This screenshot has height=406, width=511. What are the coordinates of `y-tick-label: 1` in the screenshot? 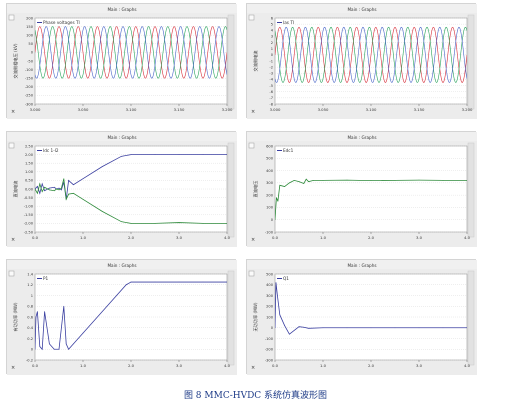 It's located at (272, 49).